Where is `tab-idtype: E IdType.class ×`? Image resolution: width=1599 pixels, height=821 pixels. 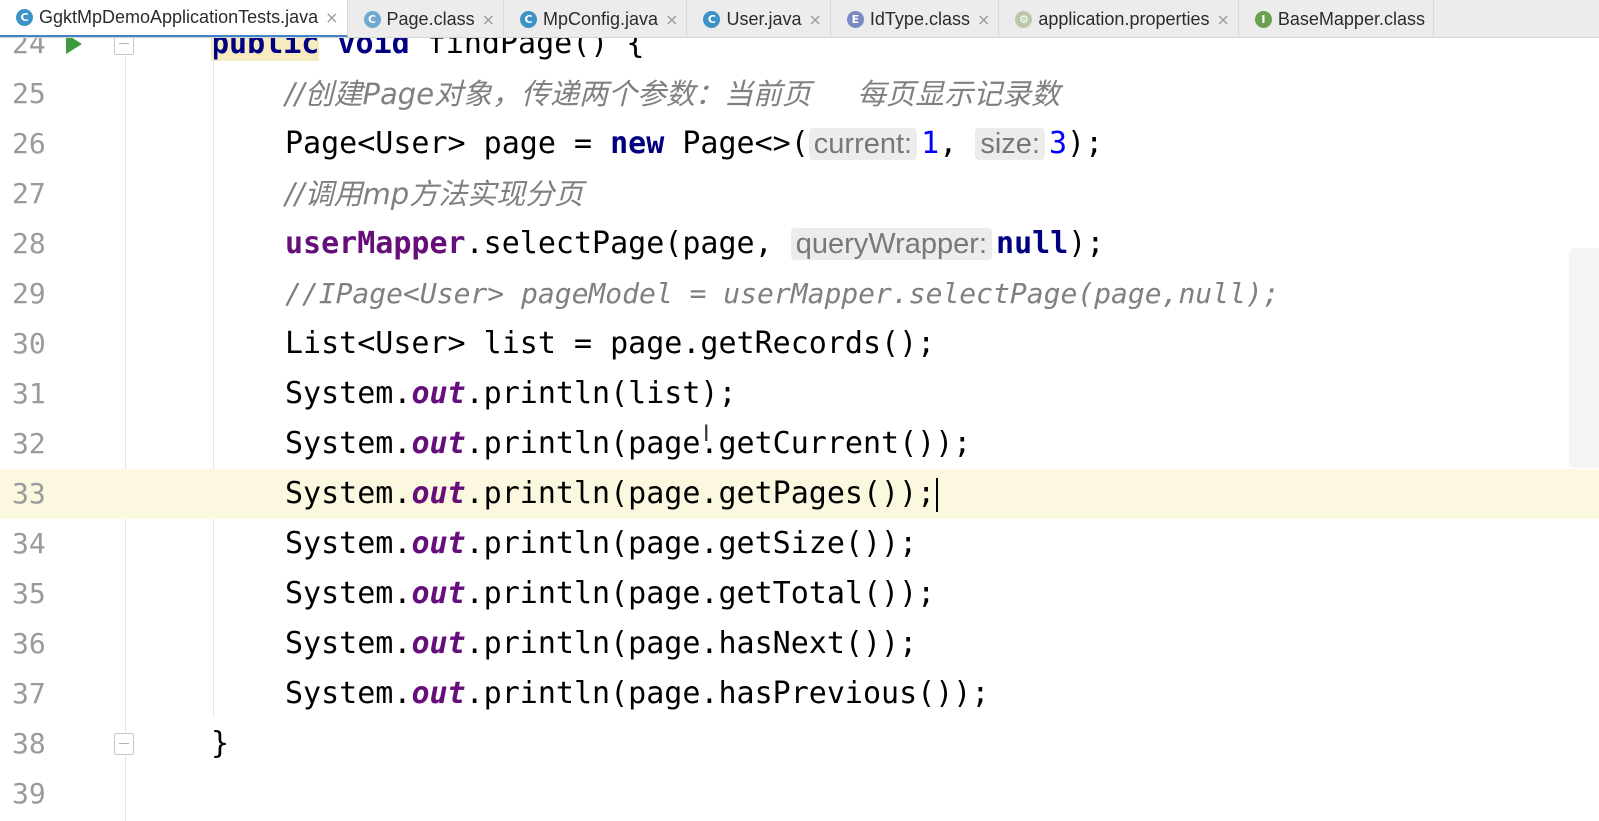 tab-idtype: E IdType.class × is located at coordinates (915, 18).